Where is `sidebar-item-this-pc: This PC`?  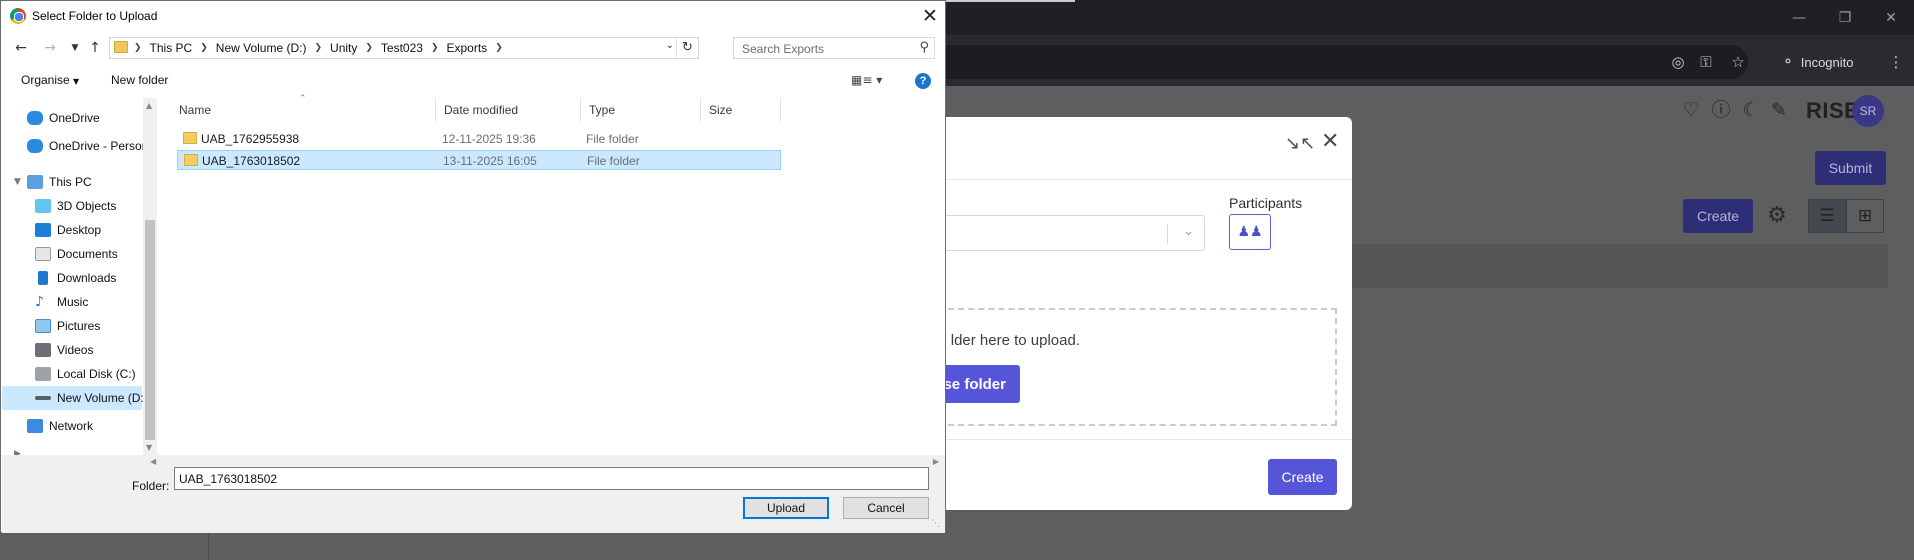
sidebar-item-this-pc: This PC is located at coordinates (72, 182).